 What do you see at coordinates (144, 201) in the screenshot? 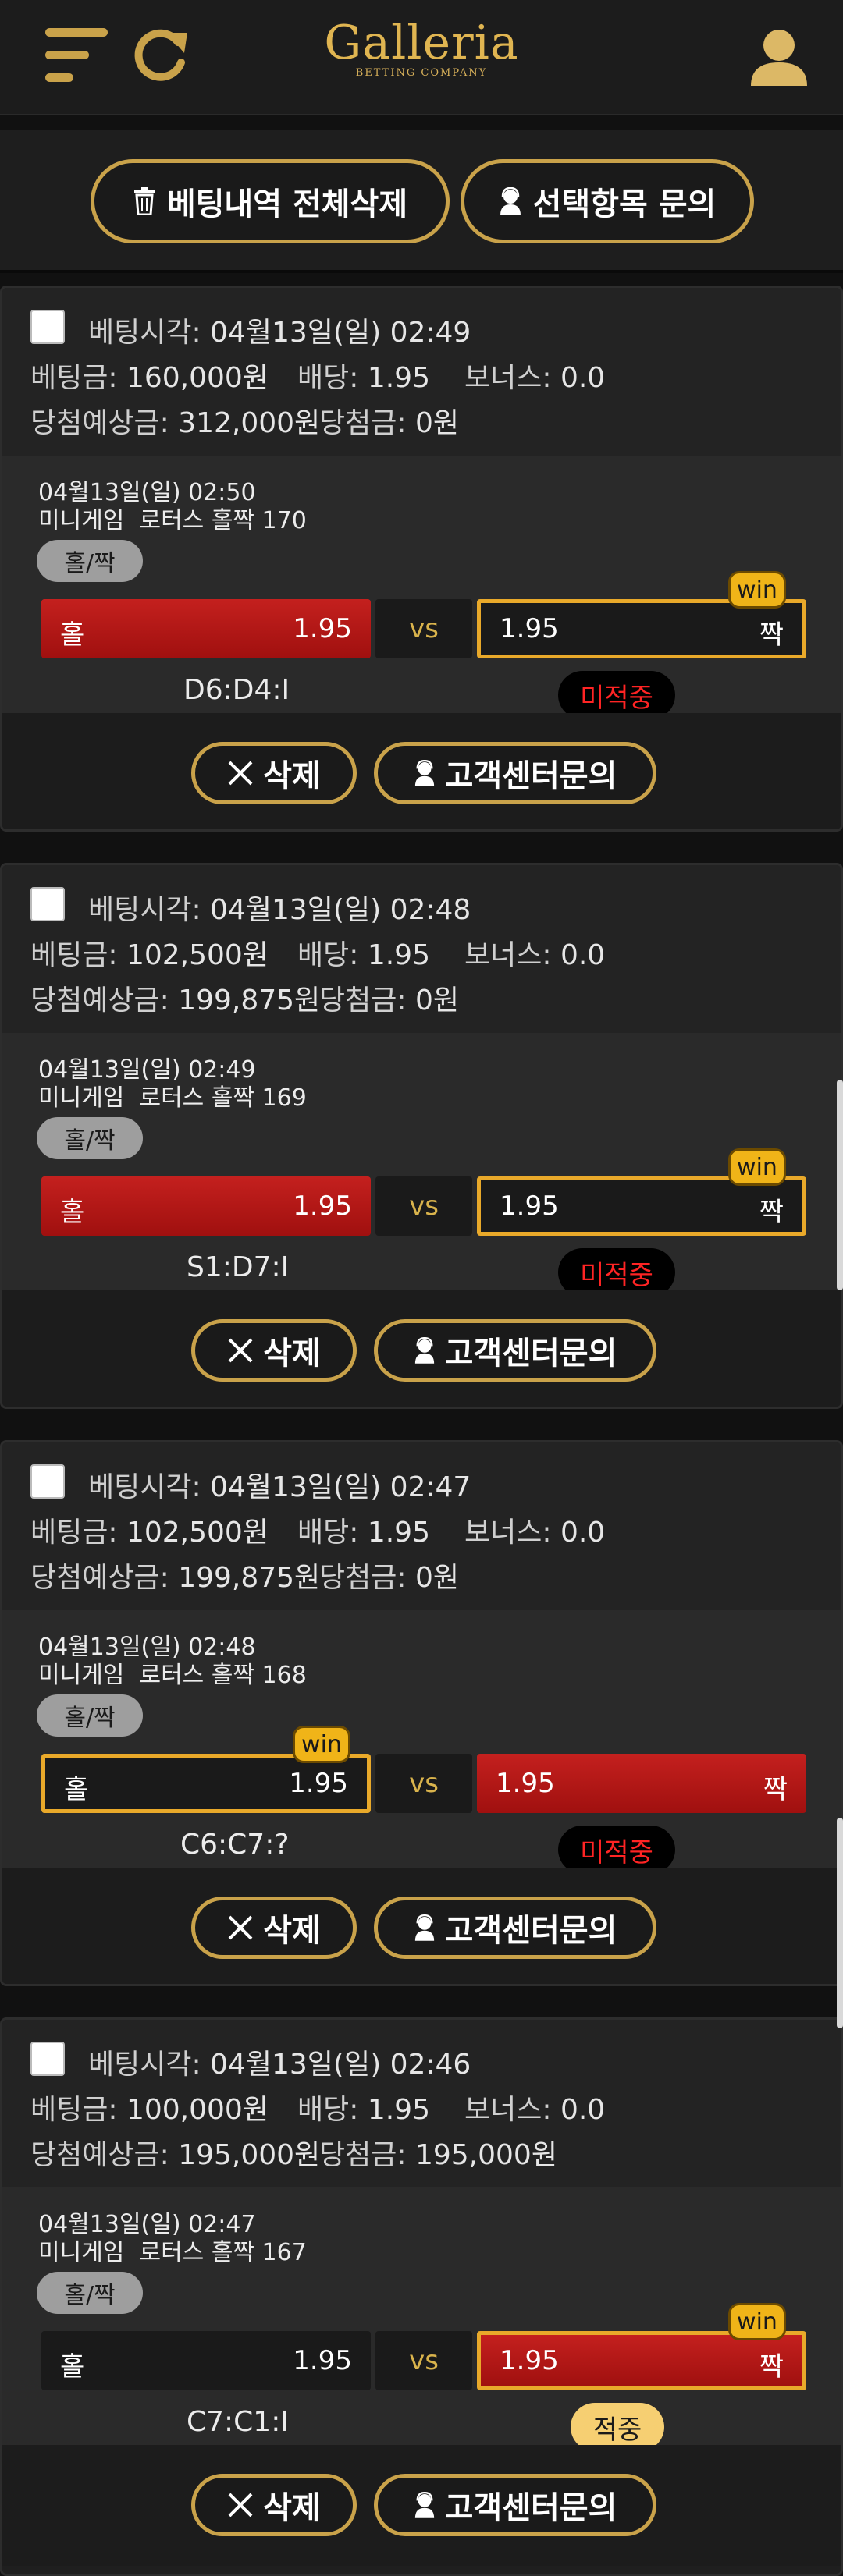
I see `trash-icon` at bounding box center [144, 201].